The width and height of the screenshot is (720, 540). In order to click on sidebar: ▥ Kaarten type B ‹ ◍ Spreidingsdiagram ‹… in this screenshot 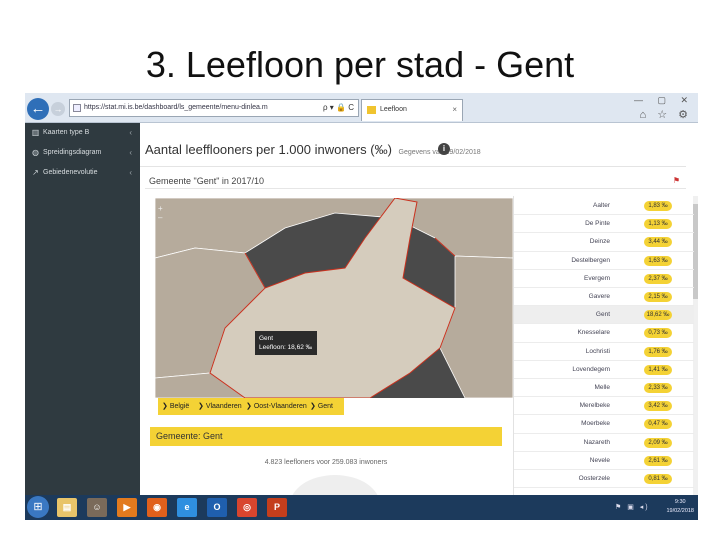, I will do `click(82, 309)`.